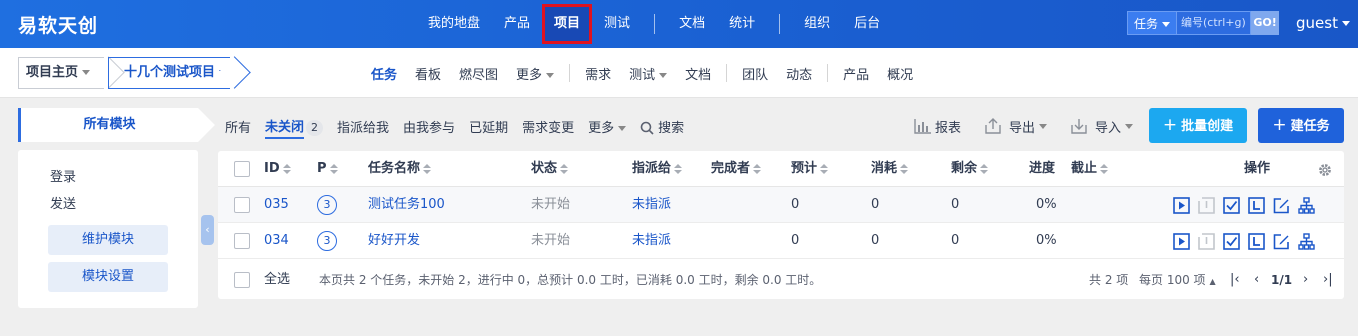 This screenshot has width=1358, height=336. What do you see at coordinates (1301, 125) in the screenshot?
I see `create-task-button: + 建任务` at bounding box center [1301, 125].